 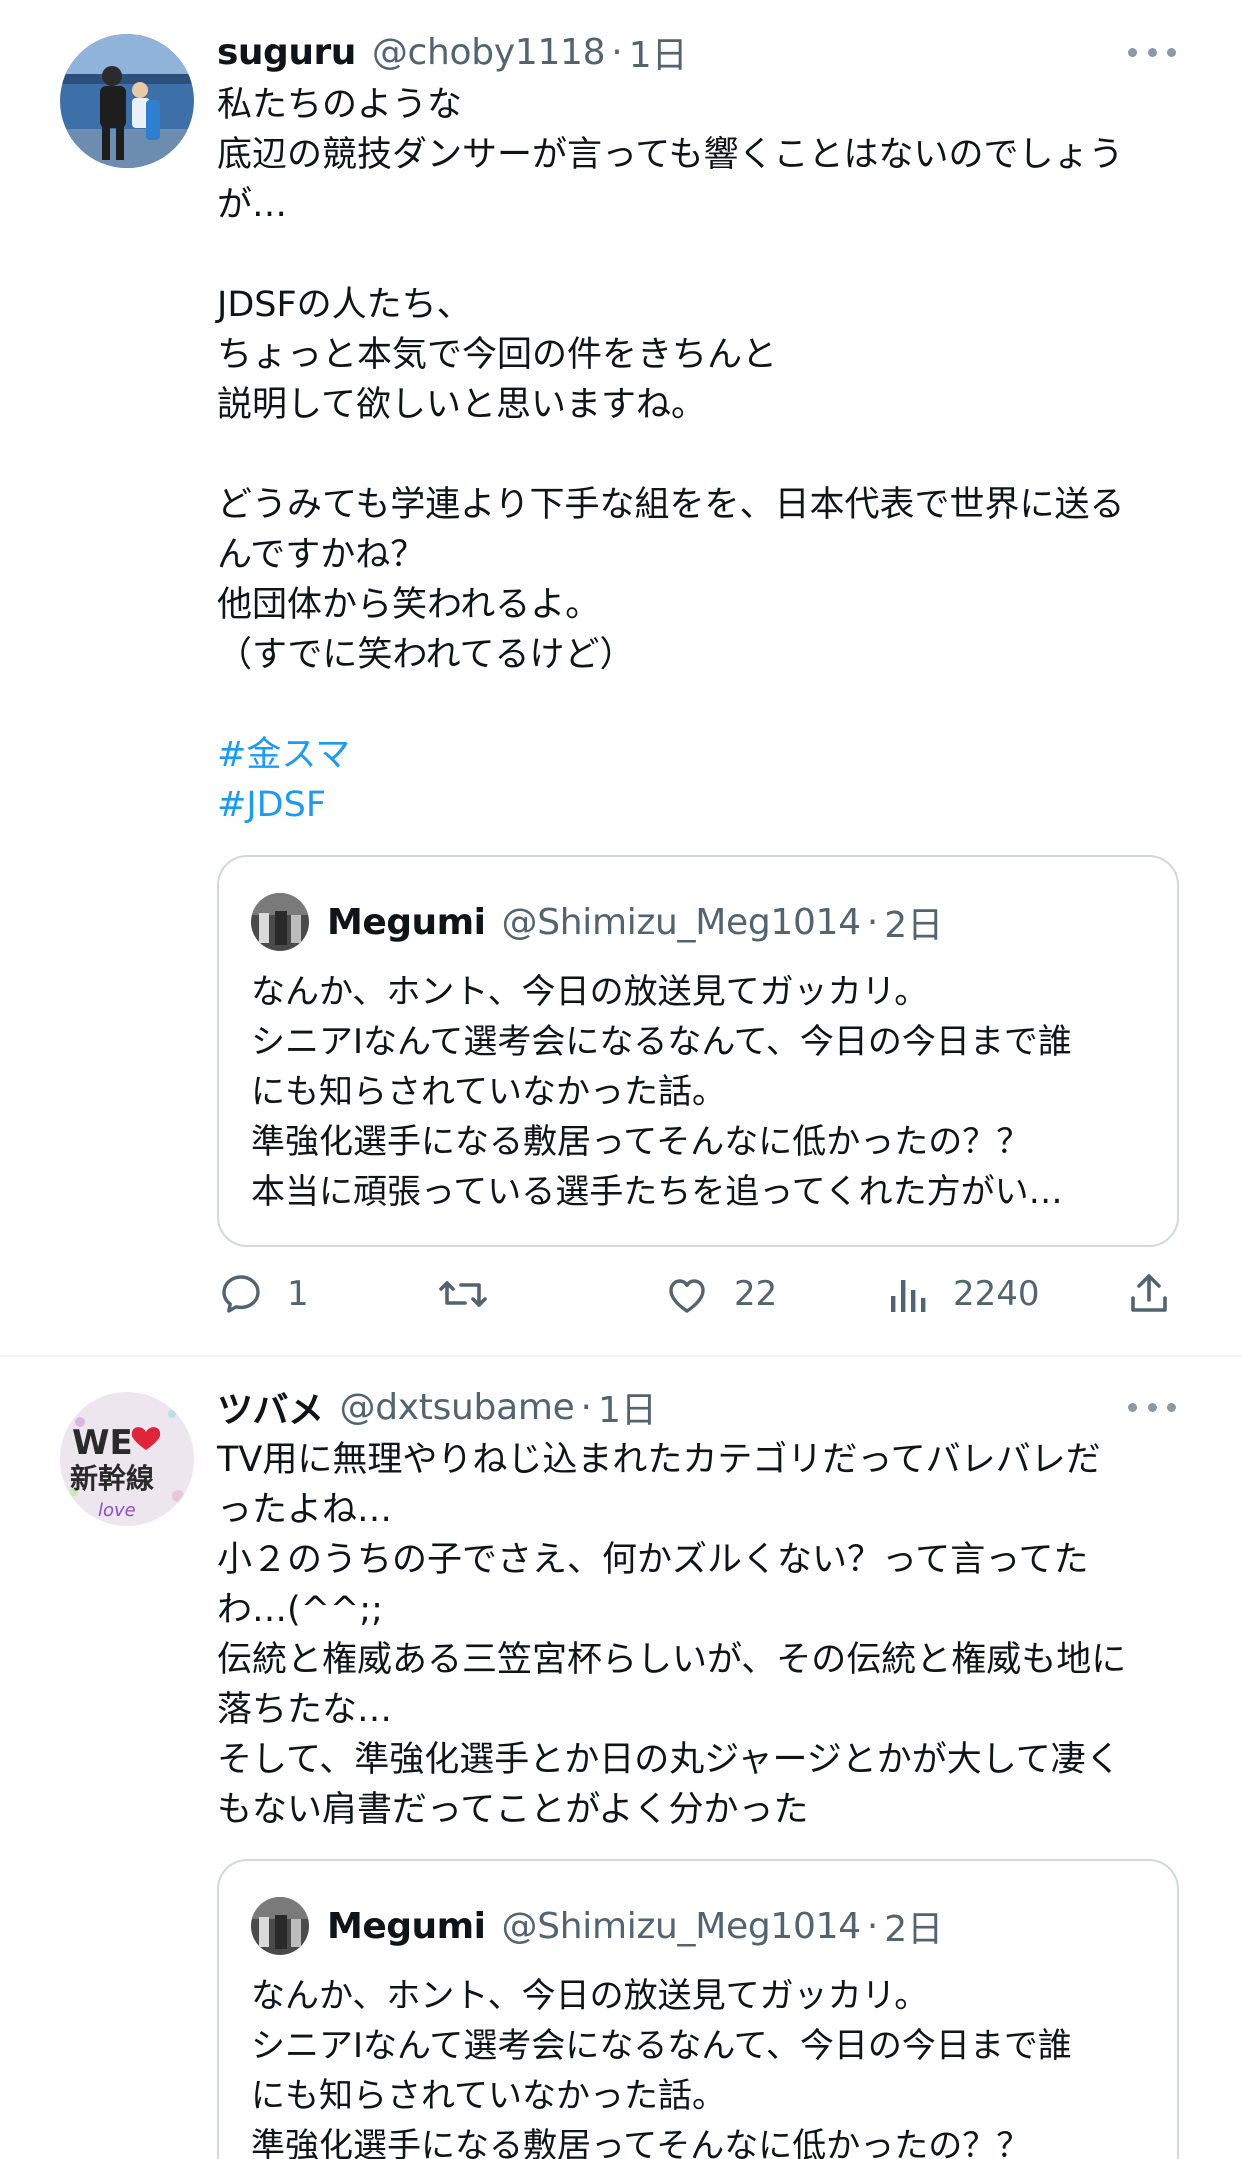 What do you see at coordinates (409, 605) in the screenshot?
I see `text-line: 他団体から笑われるよ。` at bounding box center [409, 605].